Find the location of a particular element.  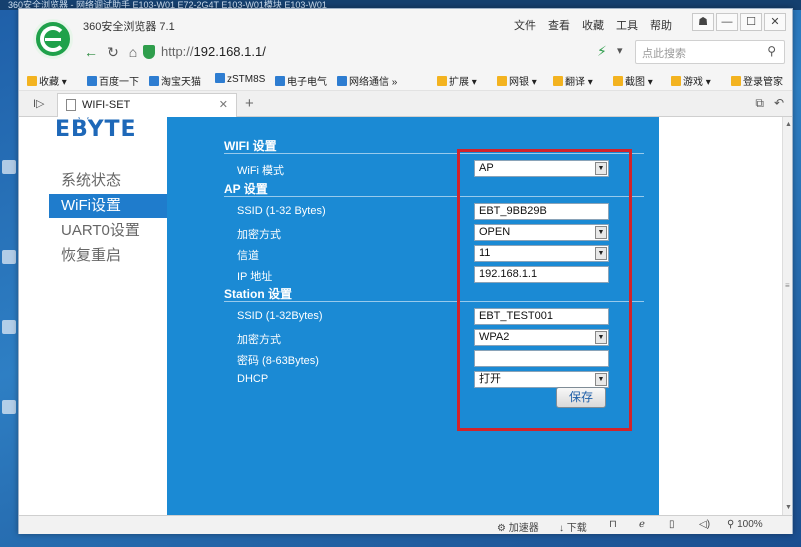

ap-ssid-label: SSID (1-32 Bytes) is located at coordinates (281, 211).